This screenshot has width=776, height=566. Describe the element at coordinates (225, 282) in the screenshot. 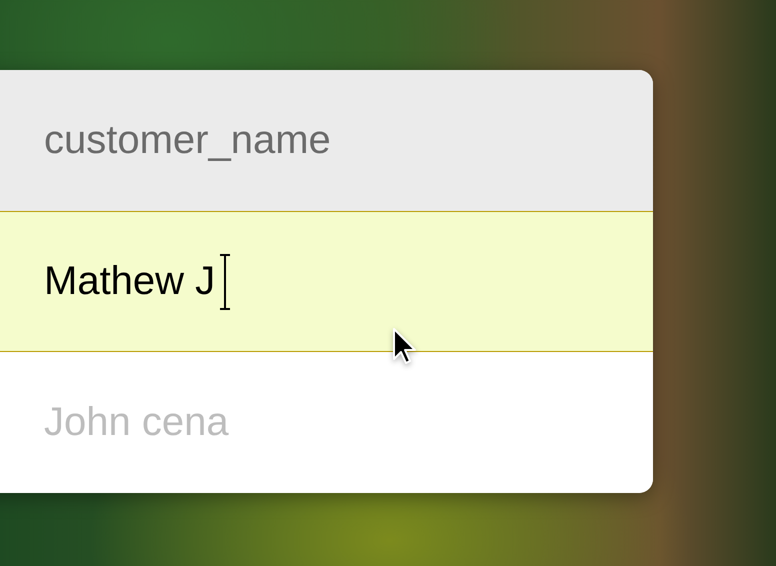

I see `text-cursor-icon` at that location.